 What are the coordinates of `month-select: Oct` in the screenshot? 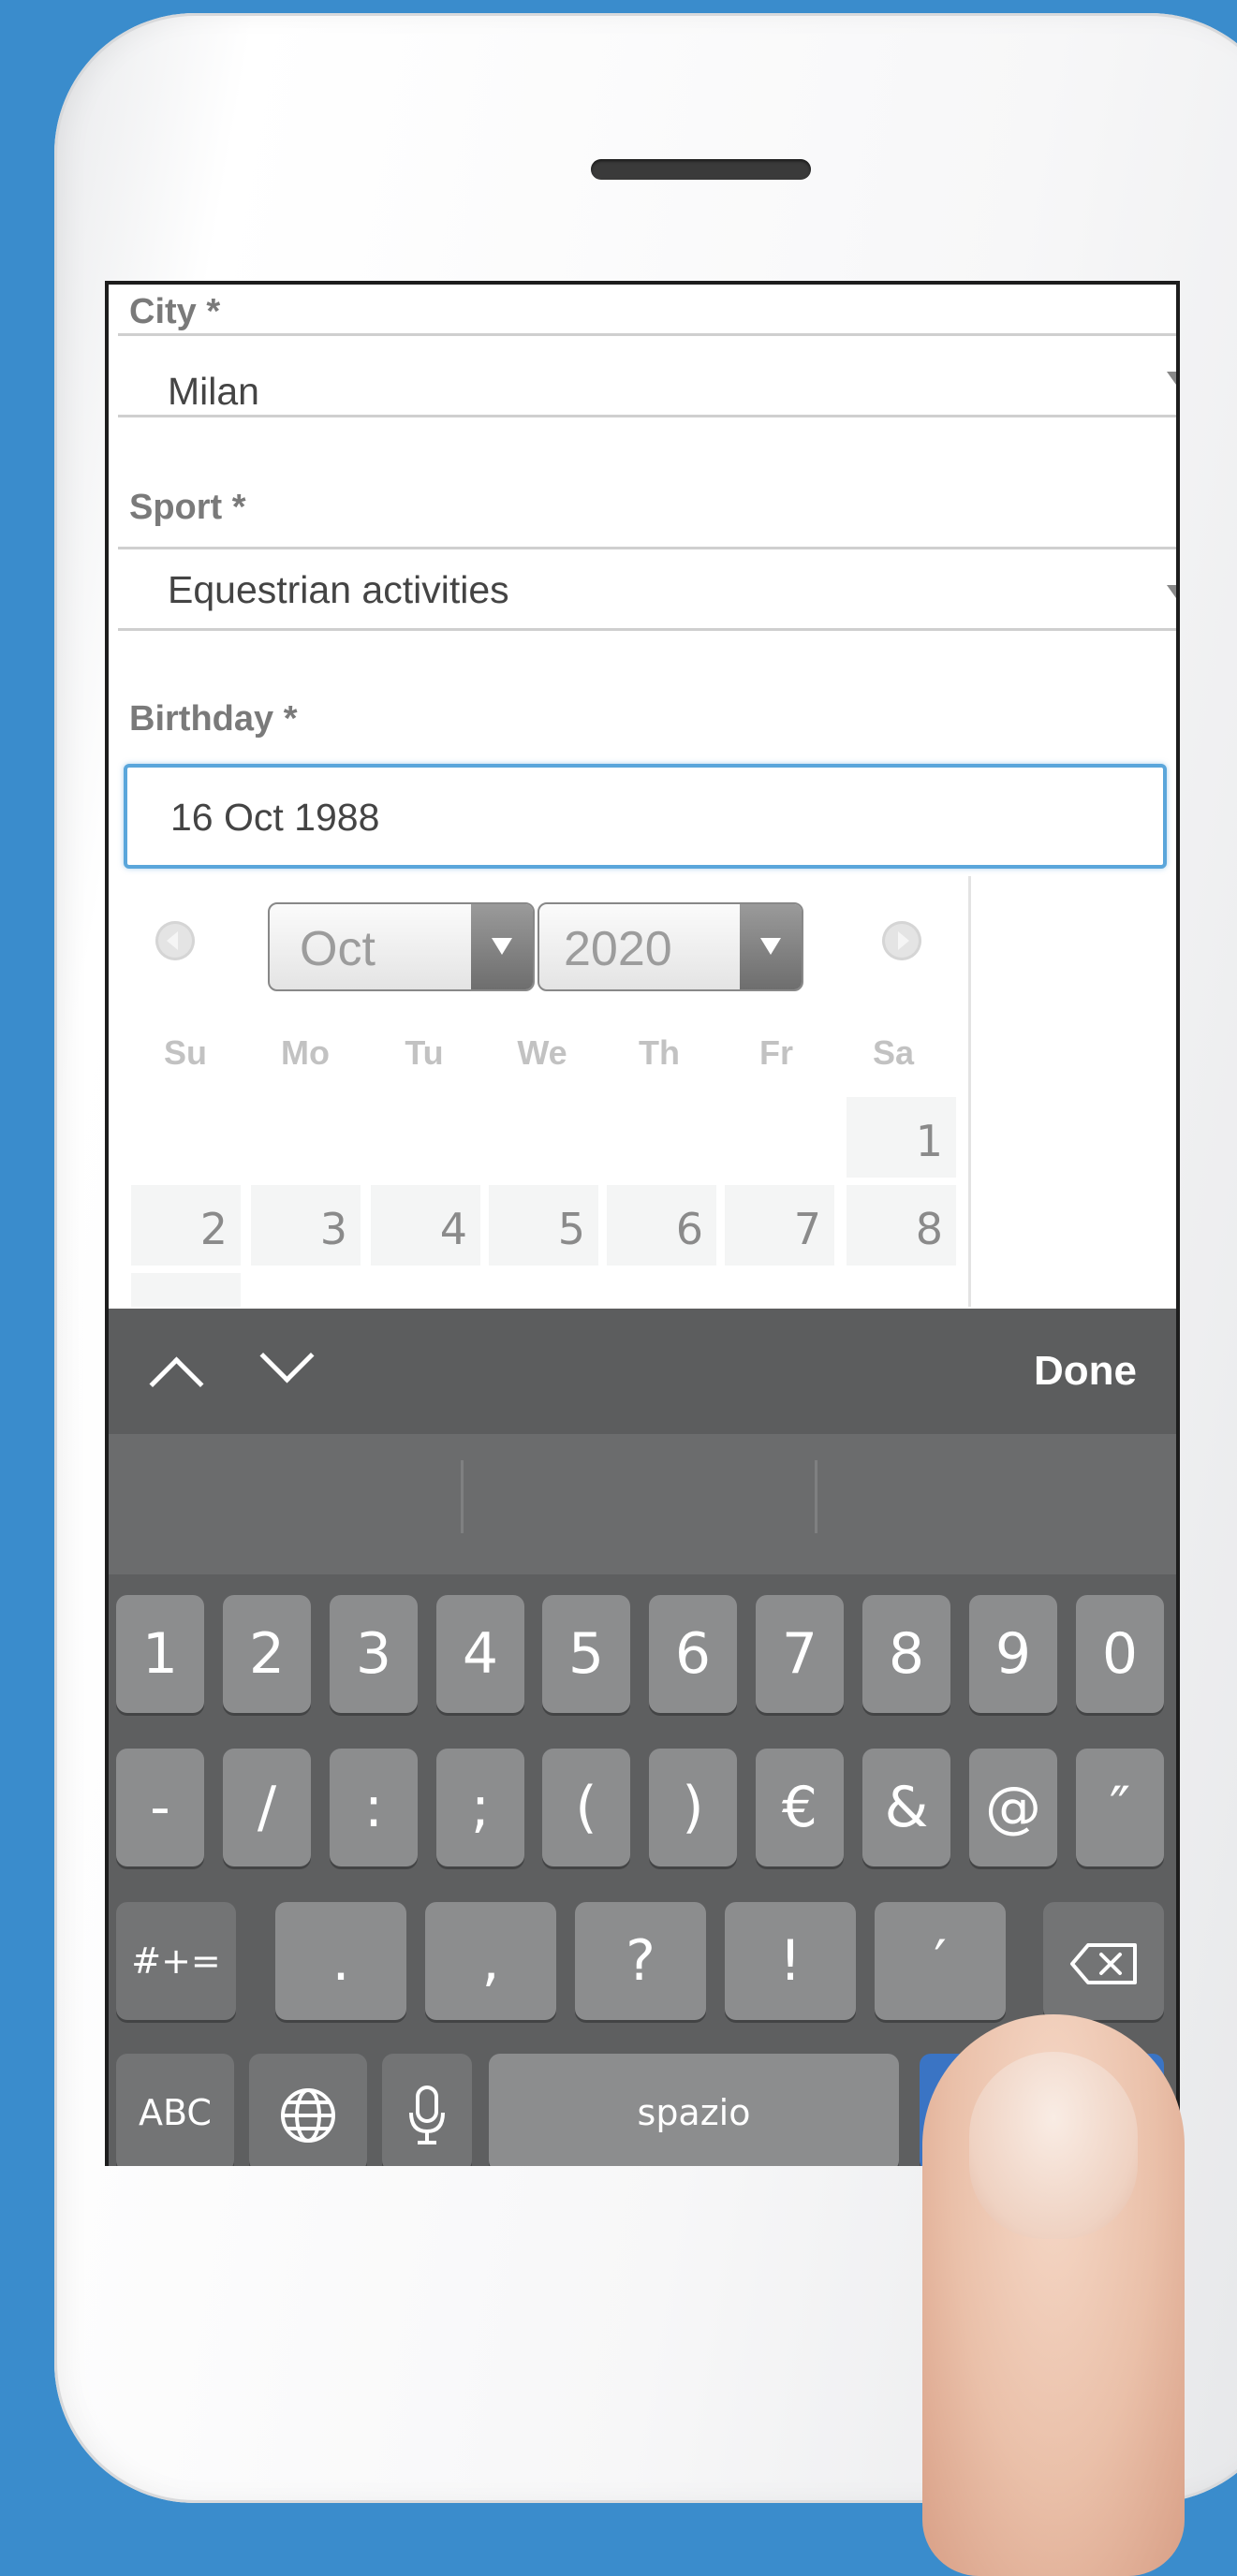 It's located at (401, 946).